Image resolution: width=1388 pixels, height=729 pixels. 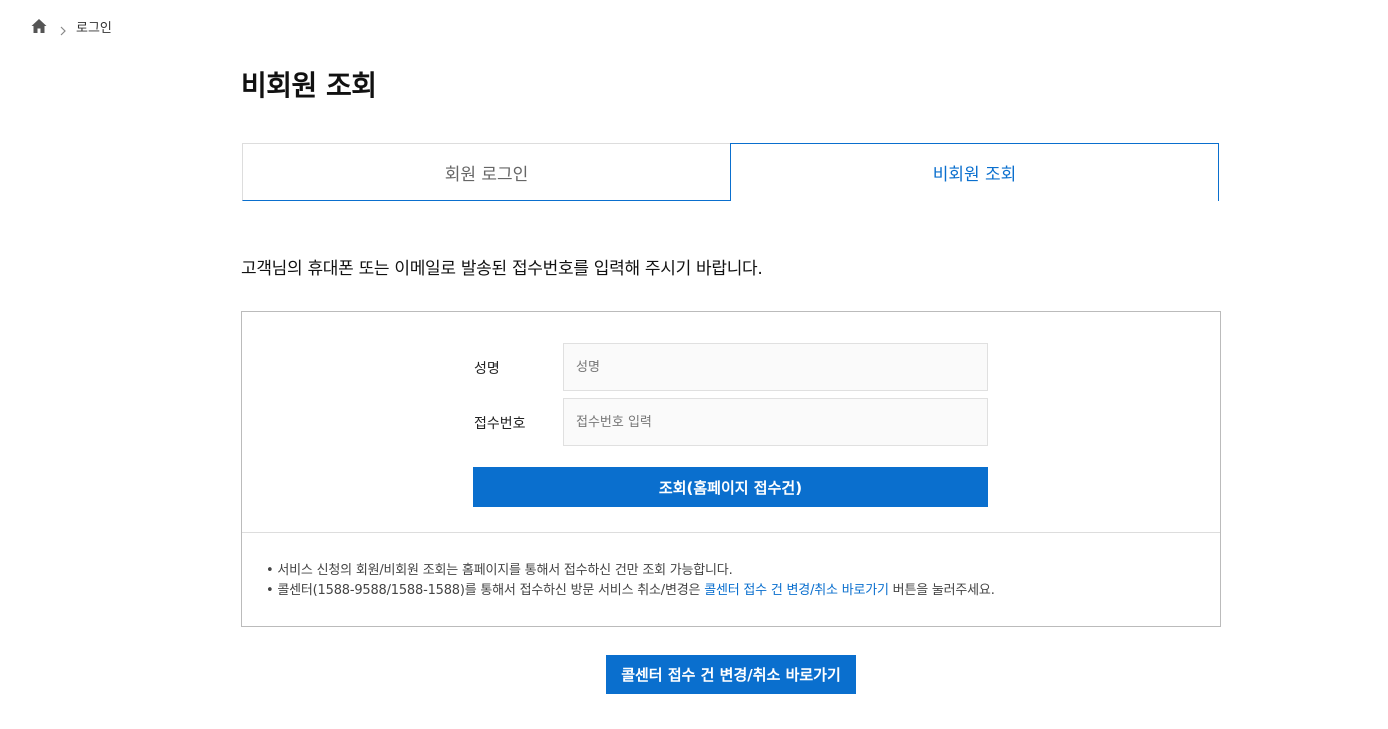 What do you see at coordinates (94, 26) in the screenshot?
I see `breadcrumb-current: 로그인` at bounding box center [94, 26].